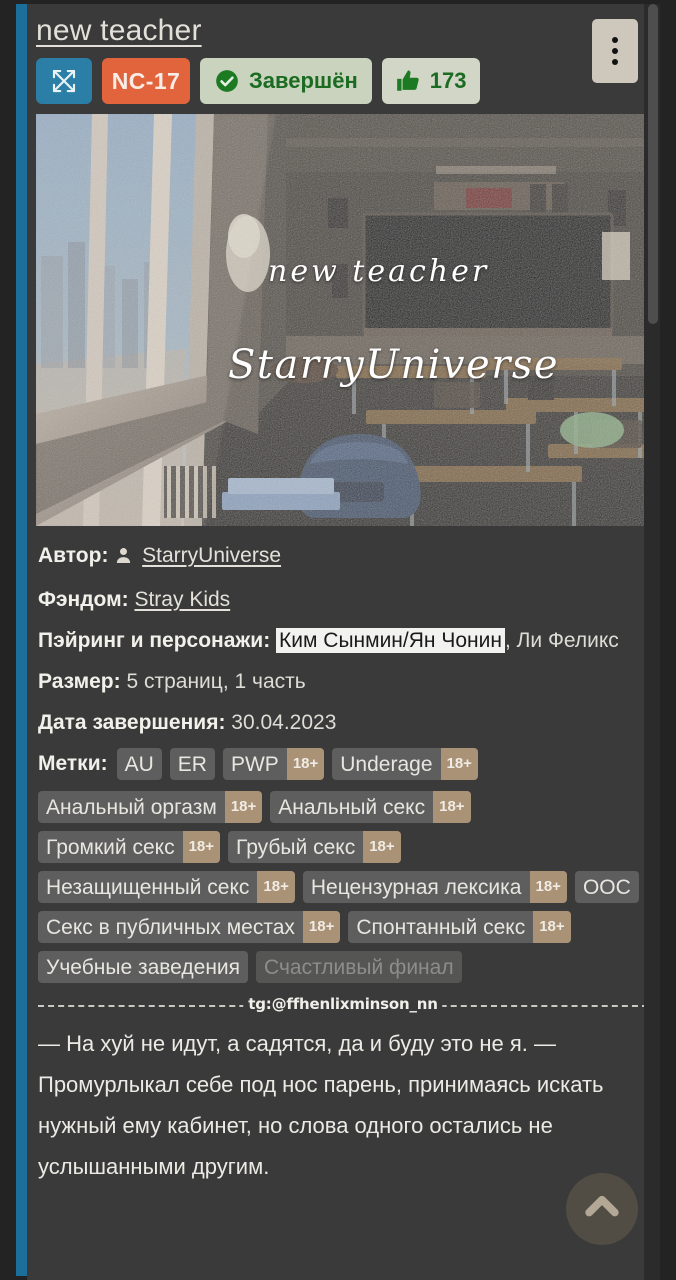 This screenshot has width=676, height=1280. I want to click on tag-label: Анальный секс, so click(352, 807).